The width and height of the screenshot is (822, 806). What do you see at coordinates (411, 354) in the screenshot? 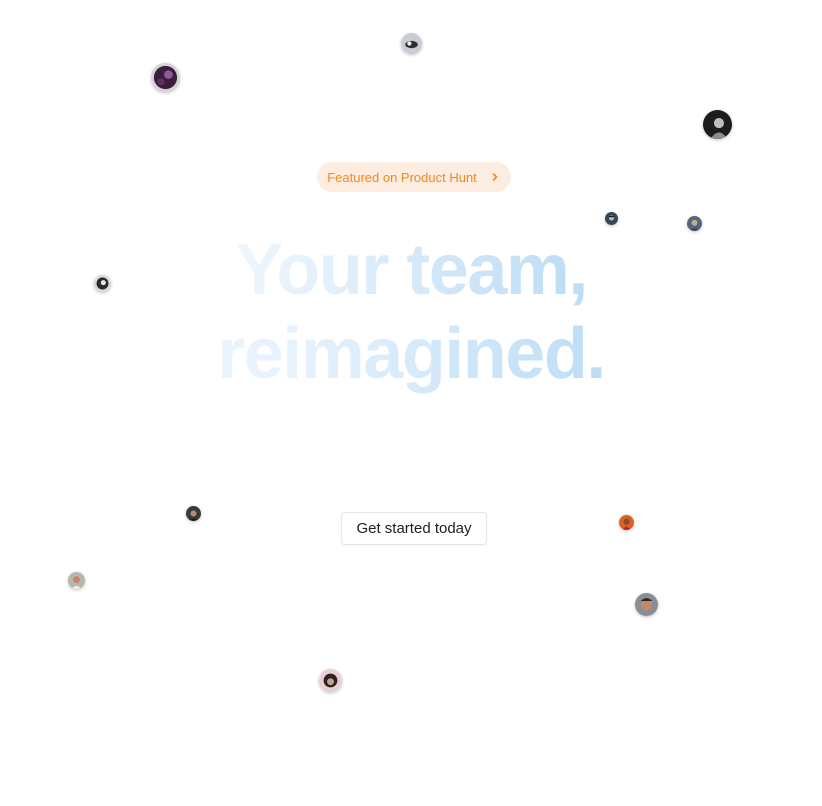
I see `headline-line-2: reimagined.` at bounding box center [411, 354].